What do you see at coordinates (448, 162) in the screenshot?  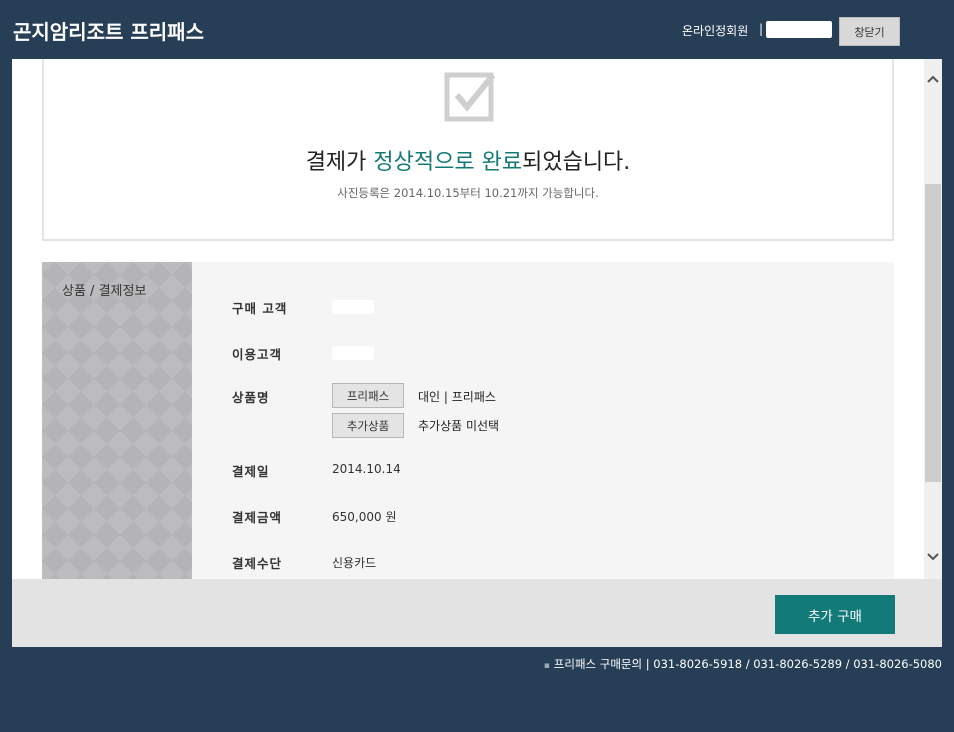 I see `completion-message-accent: 정상적으로 완료` at bounding box center [448, 162].